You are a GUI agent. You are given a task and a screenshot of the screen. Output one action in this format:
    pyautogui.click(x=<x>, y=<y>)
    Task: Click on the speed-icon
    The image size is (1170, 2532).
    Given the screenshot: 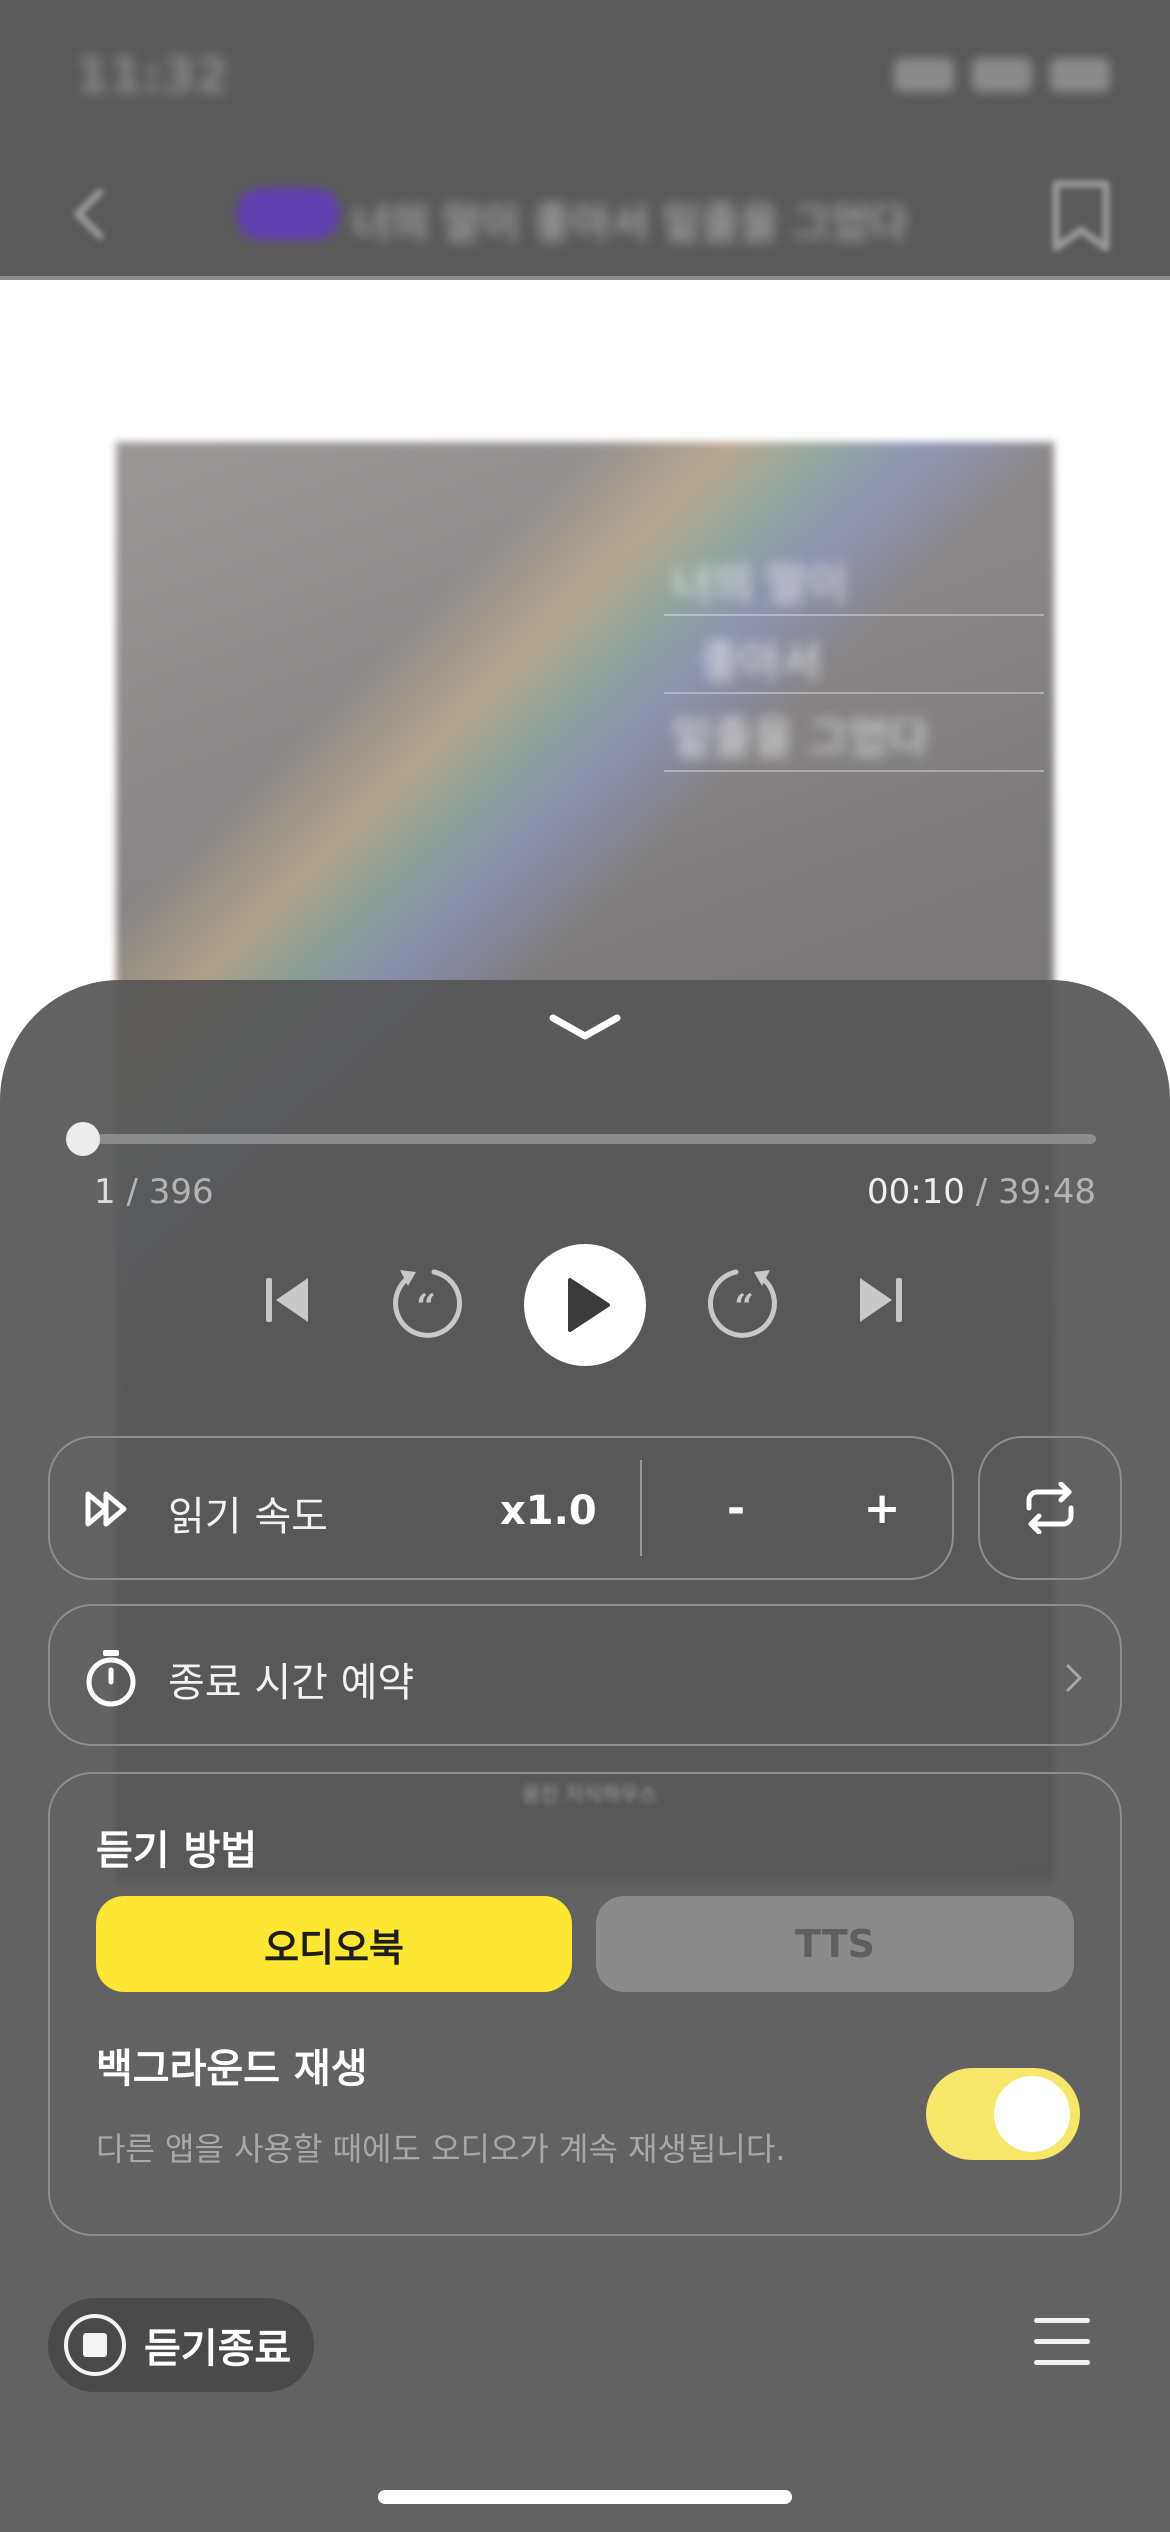 What is the action you would take?
    pyautogui.click(x=106, y=1509)
    